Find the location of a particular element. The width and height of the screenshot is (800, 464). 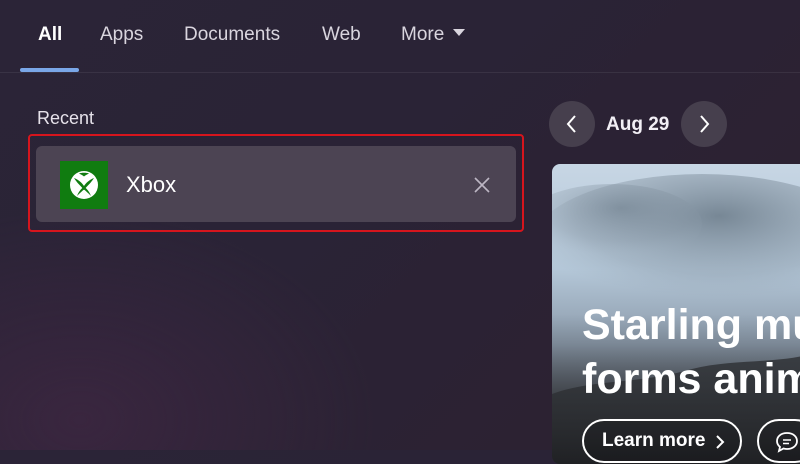

learn-more-button: Learn more is located at coordinates (662, 441).